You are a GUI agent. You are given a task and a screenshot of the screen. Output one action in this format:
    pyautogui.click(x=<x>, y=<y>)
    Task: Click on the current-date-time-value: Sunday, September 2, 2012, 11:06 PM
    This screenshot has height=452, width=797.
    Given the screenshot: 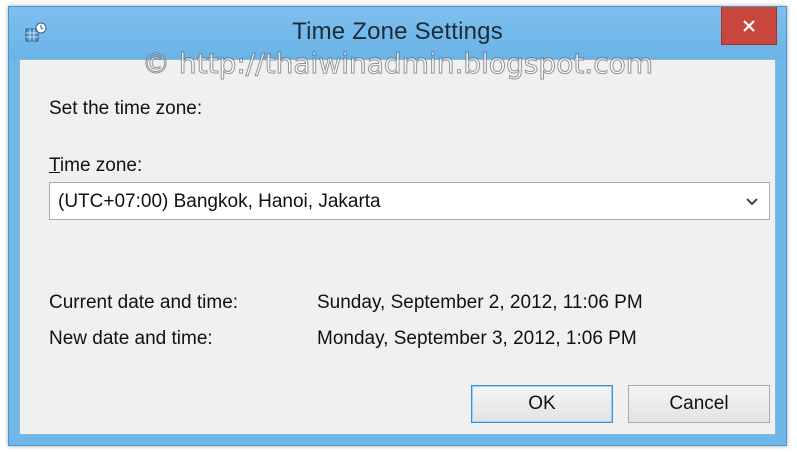 What is the action you would take?
    pyautogui.click(x=480, y=302)
    